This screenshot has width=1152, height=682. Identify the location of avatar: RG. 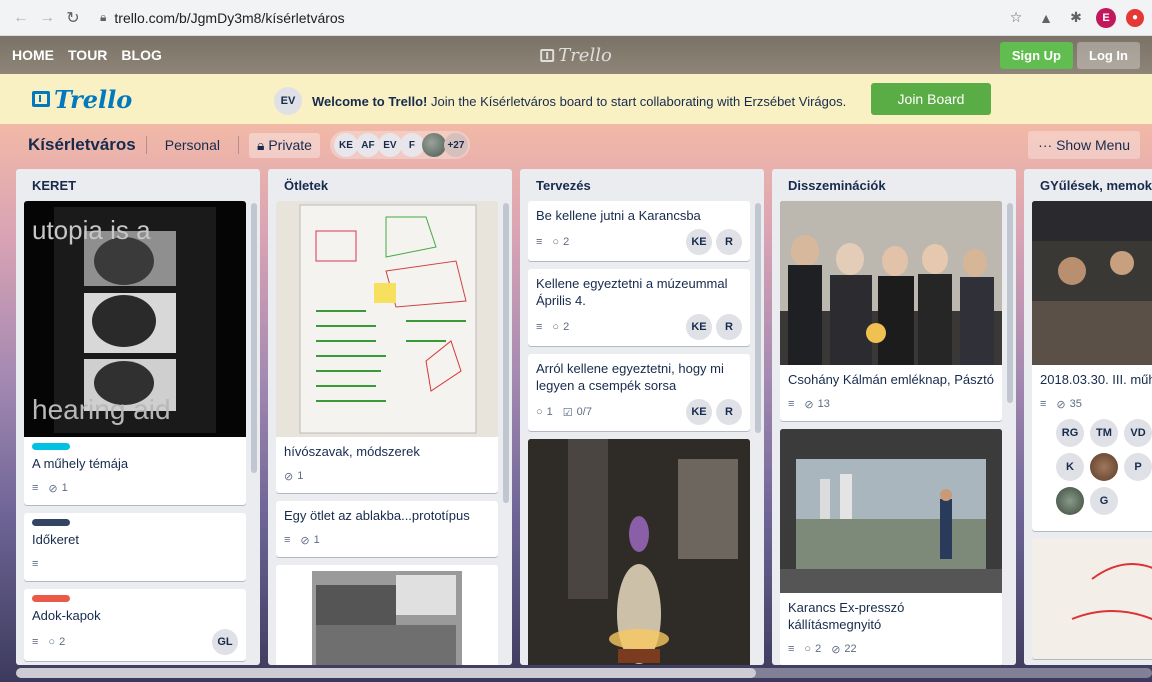
(1070, 433).